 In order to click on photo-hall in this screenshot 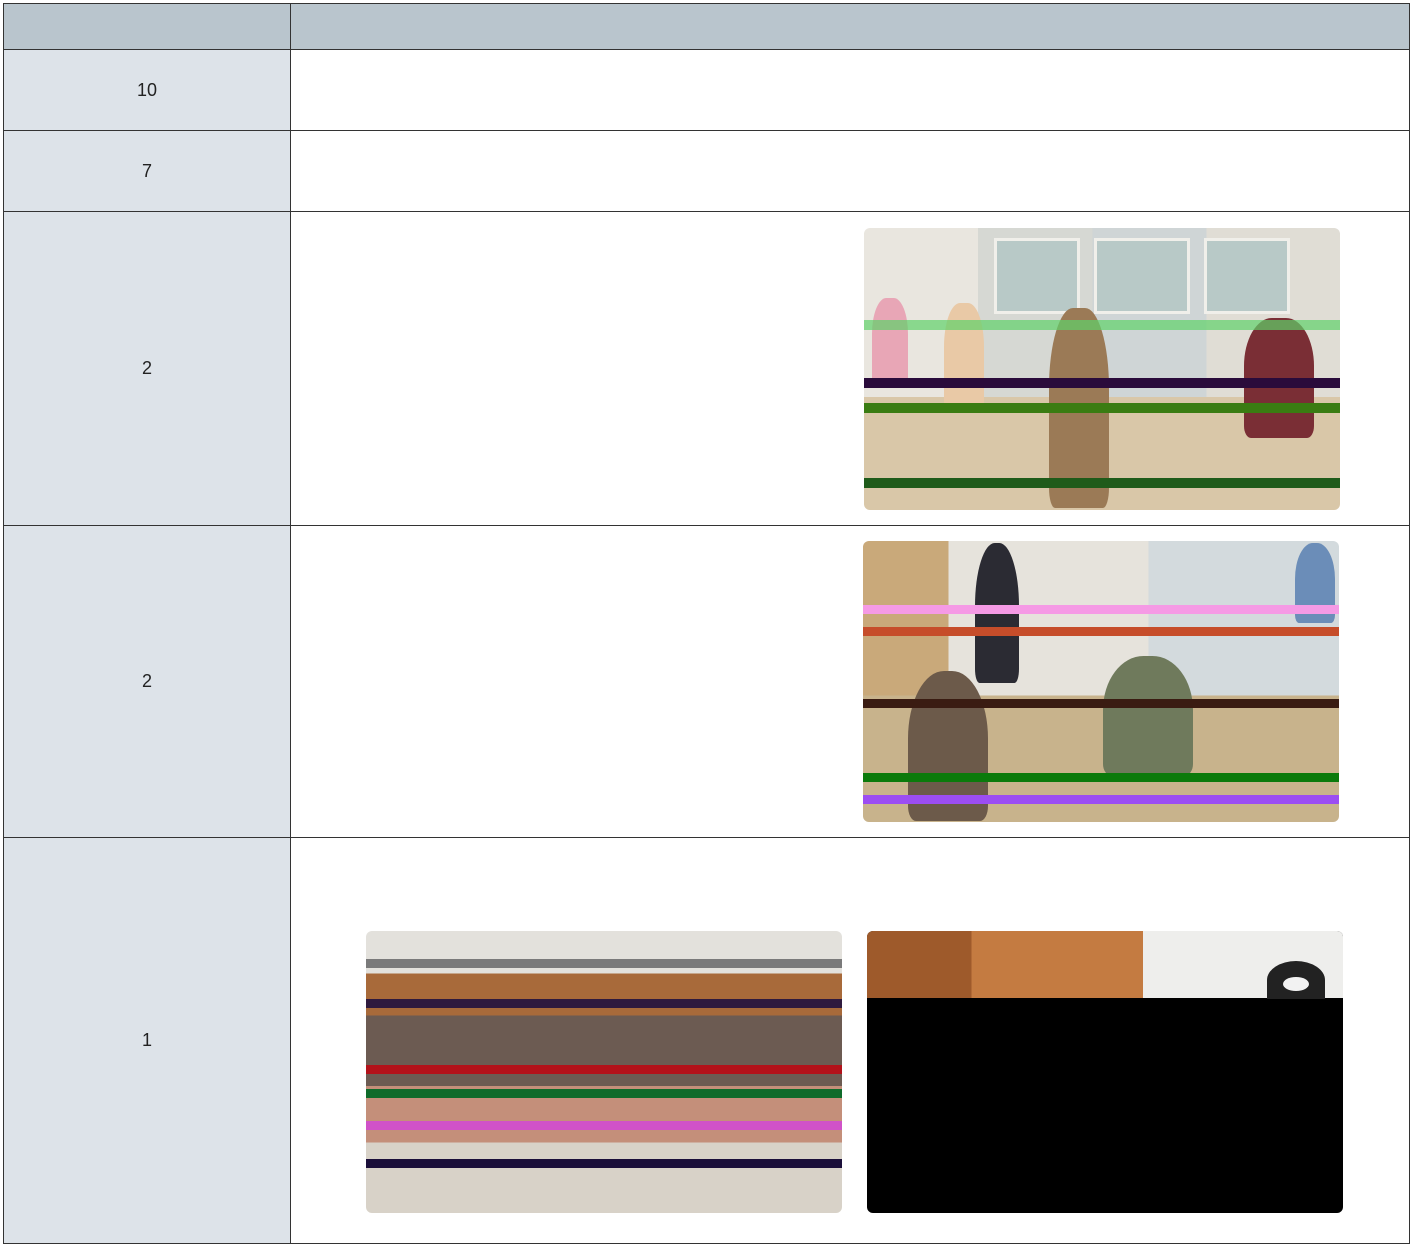, I will do `click(1101, 681)`.